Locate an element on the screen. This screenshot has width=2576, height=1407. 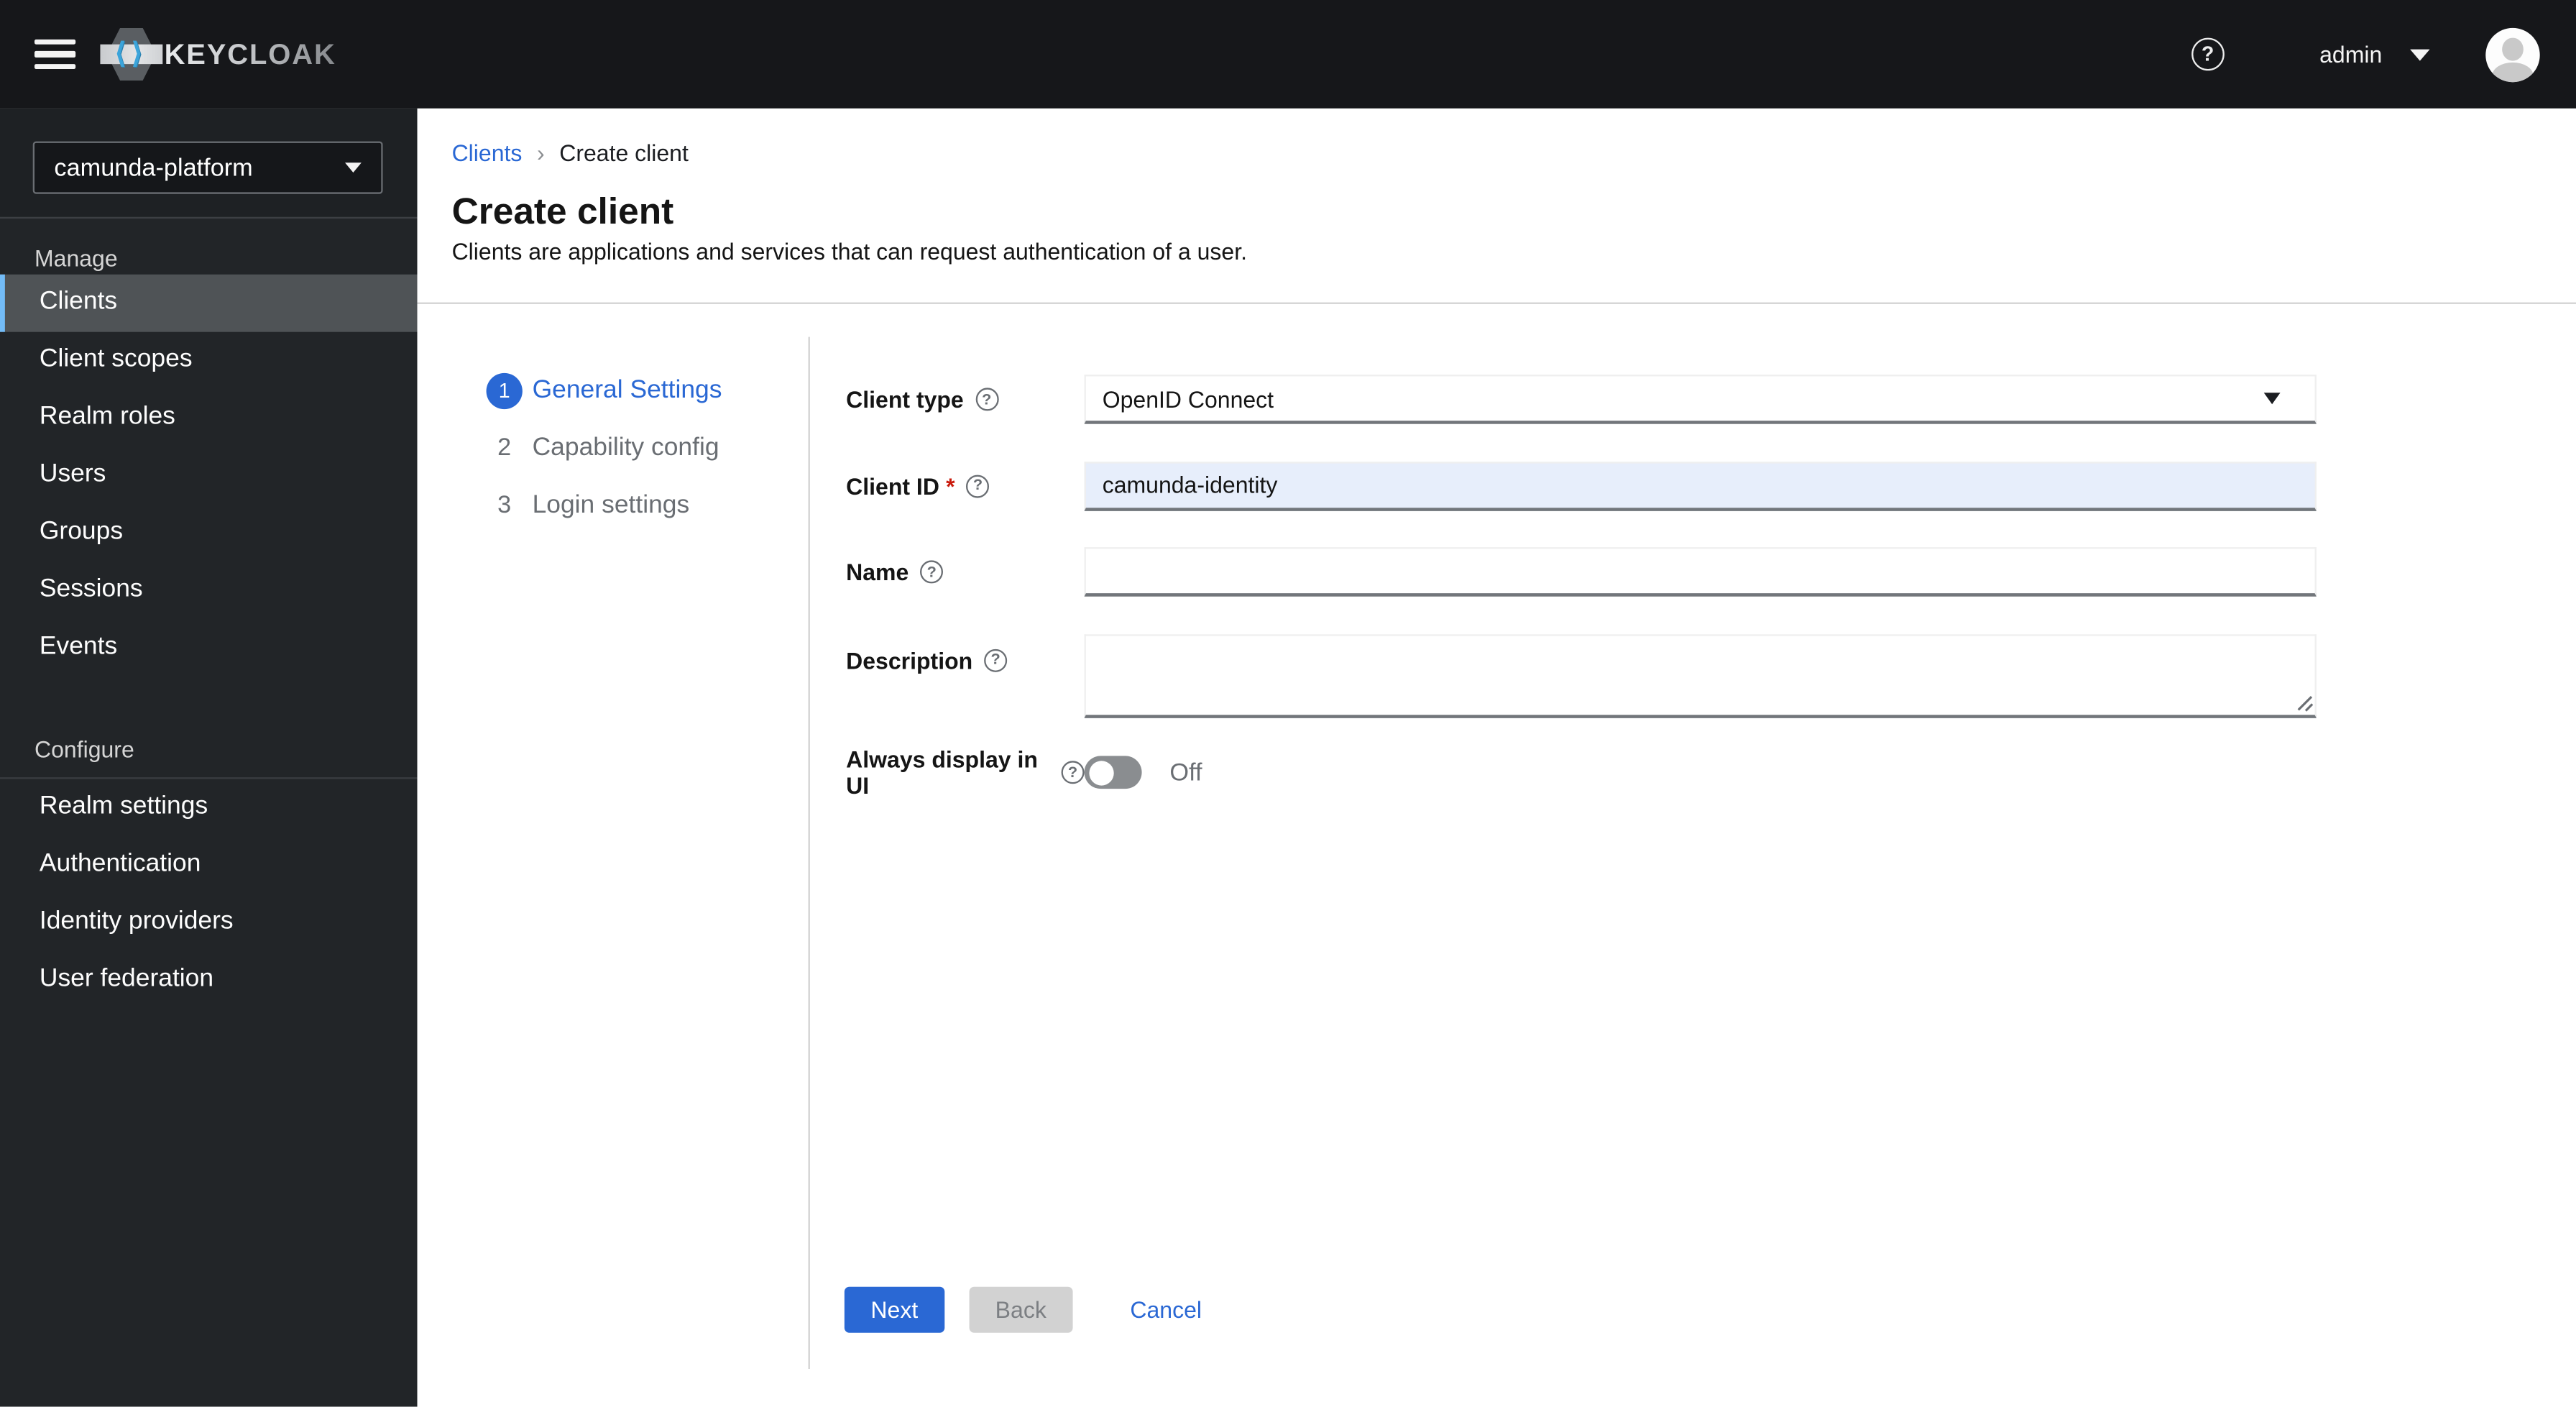
client-type-row: Client type OpenID Connect is located at coordinates (1711, 400).